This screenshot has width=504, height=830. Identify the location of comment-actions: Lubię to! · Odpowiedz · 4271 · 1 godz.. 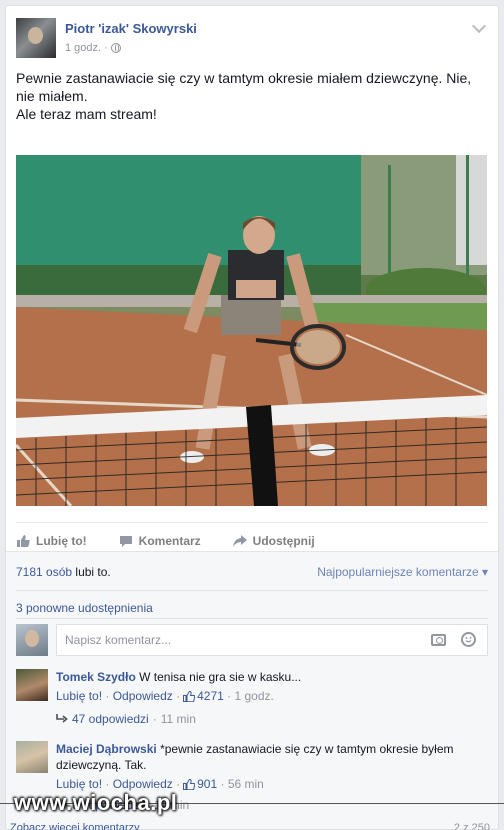
(272, 696).